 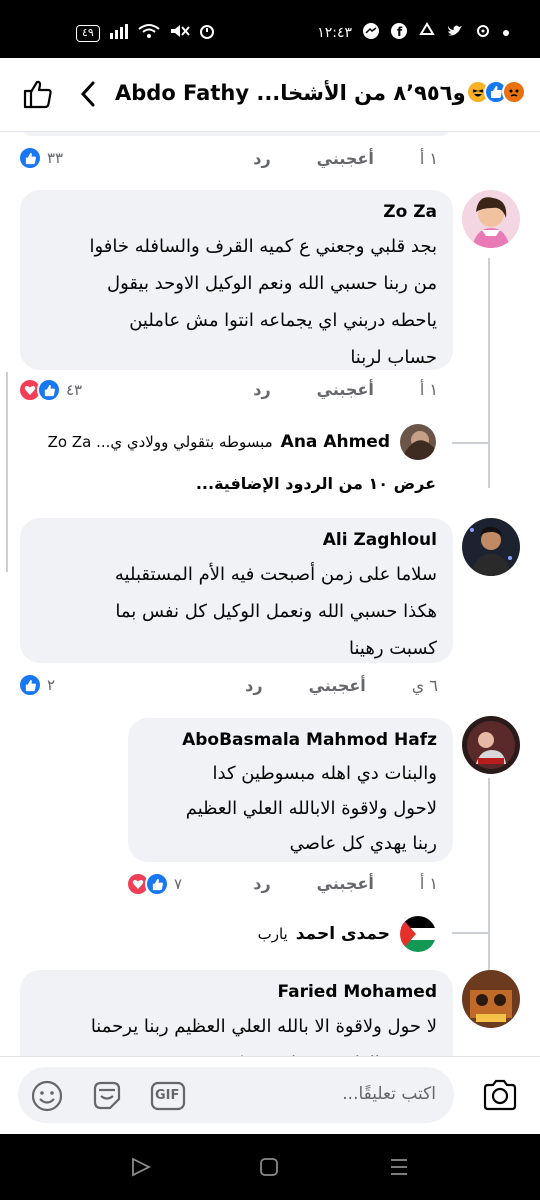 What do you see at coordinates (335, 442) in the screenshot?
I see `reply-author: Ana Ahmed` at bounding box center [335, 442].